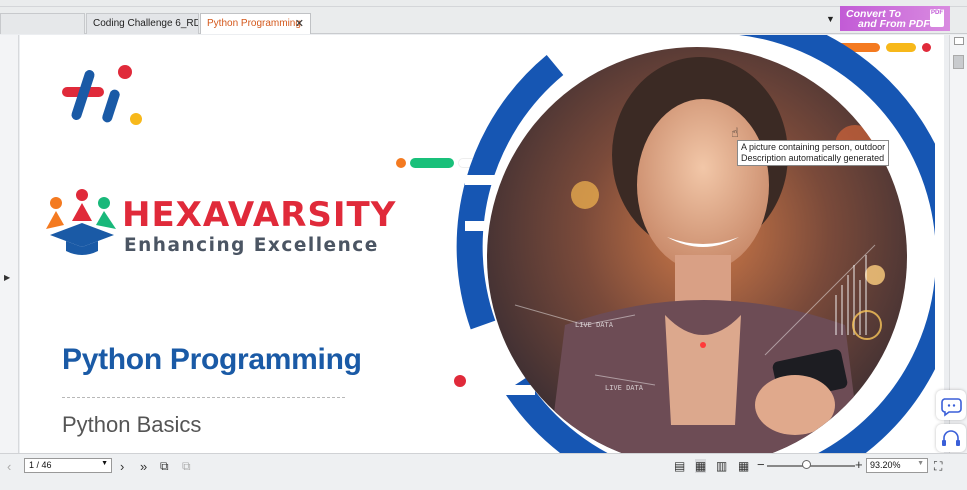  I want to click on pdf-icon: PDF, so click(937, 18).